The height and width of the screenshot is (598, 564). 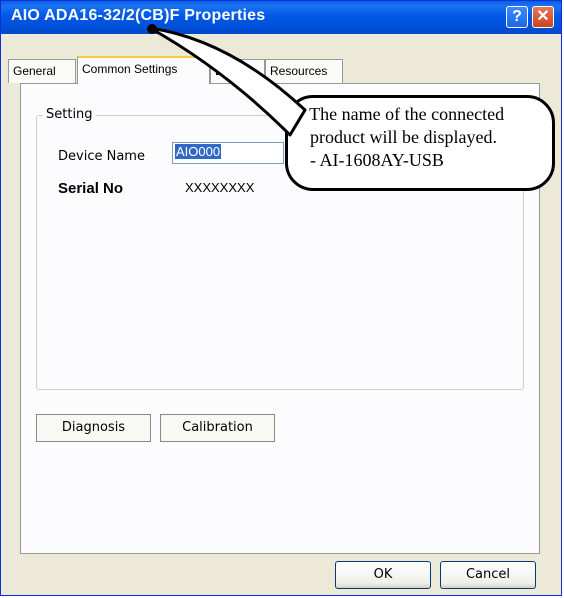 I want to click on callout-pointer, so click(x=227, y=80).